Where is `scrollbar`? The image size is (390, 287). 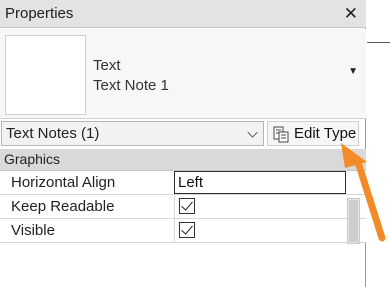
scrollbar is located at coordinates (353, 221).